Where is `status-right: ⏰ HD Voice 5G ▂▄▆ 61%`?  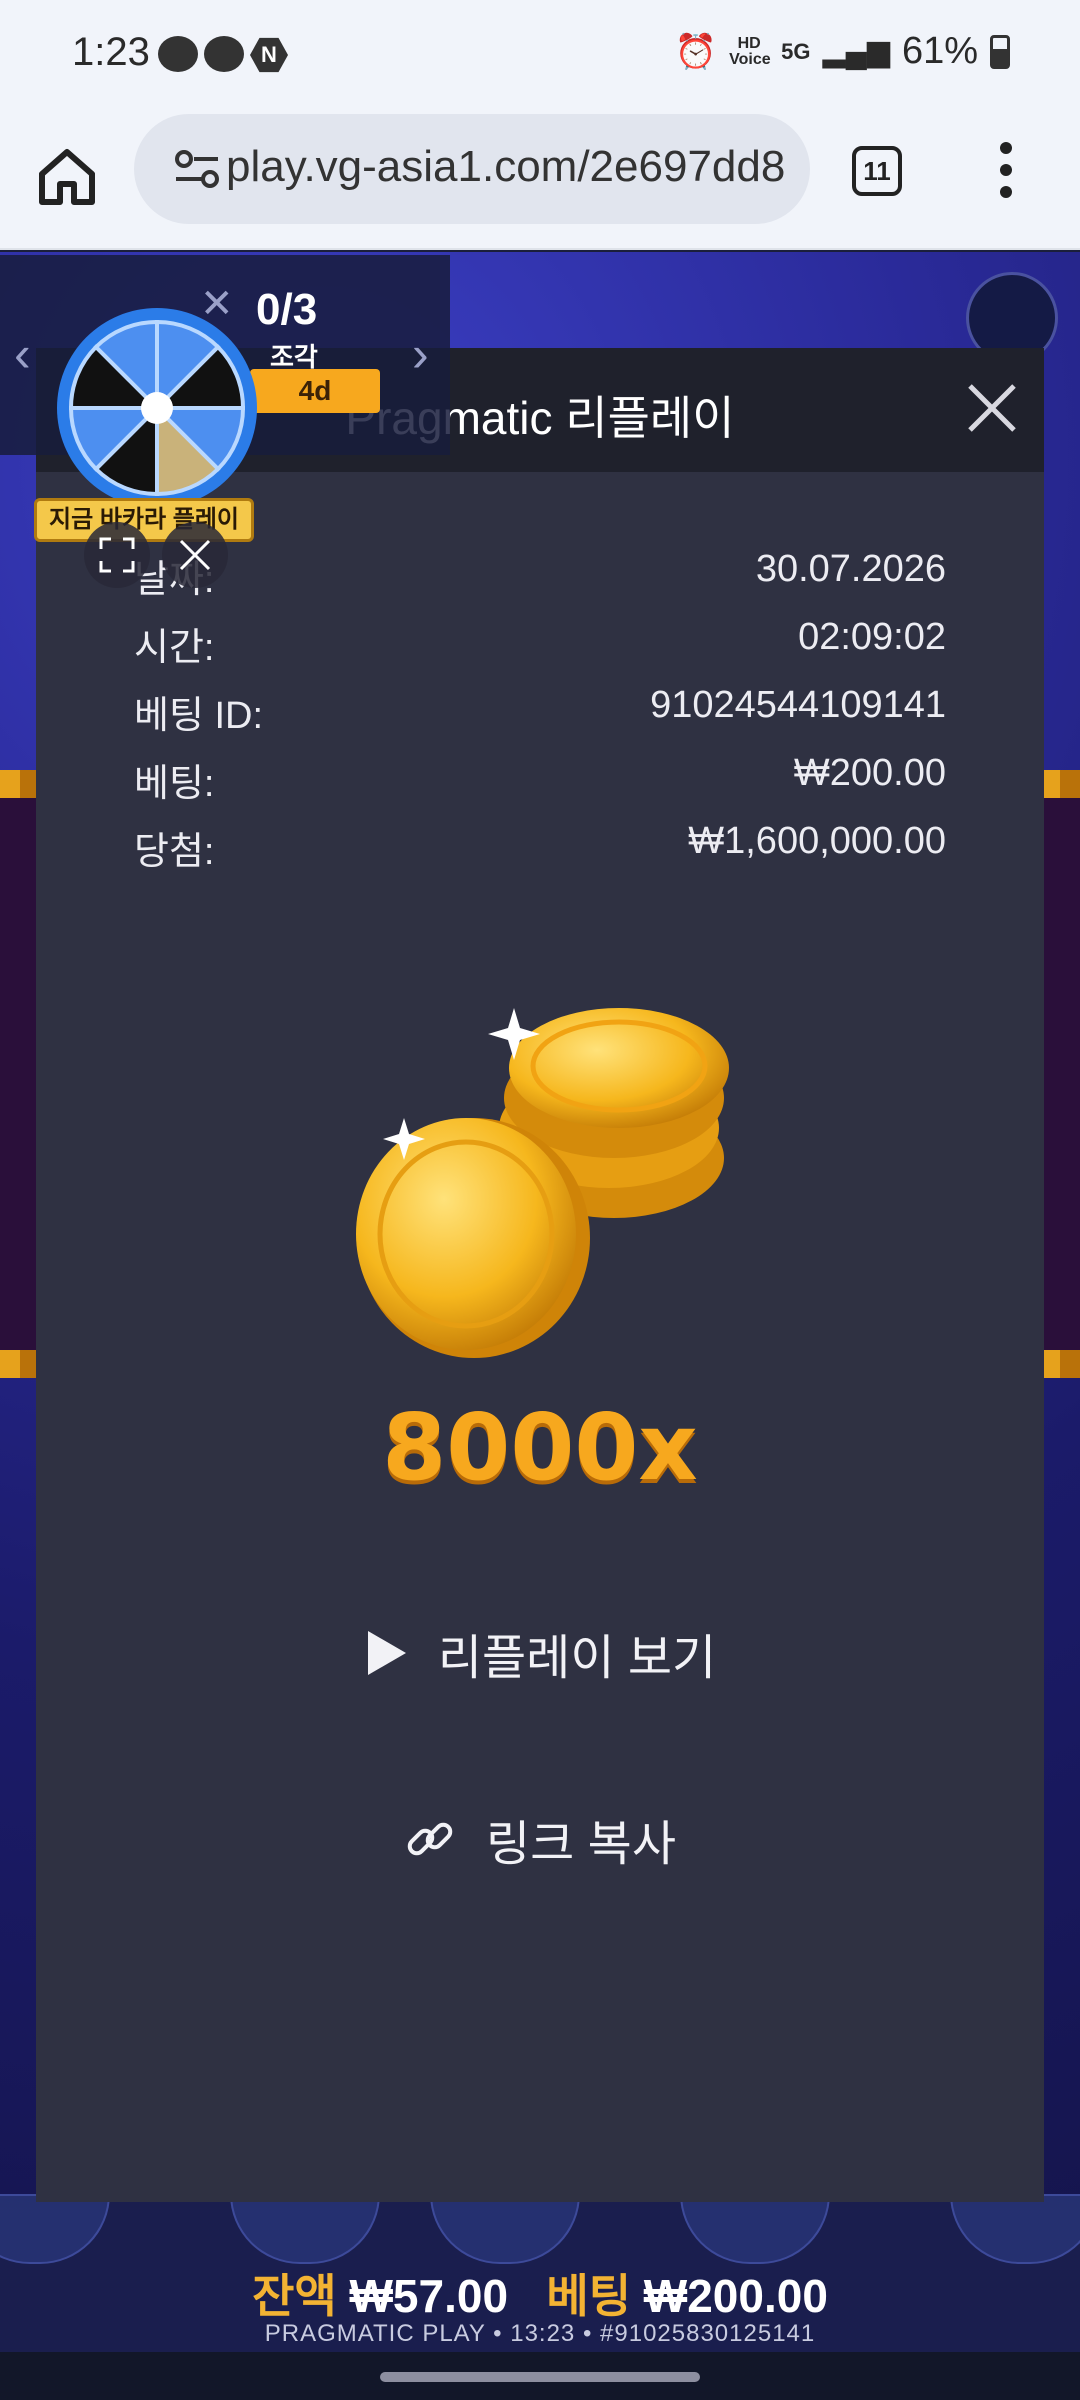
status-right: ⏰ HD Voice 5G ▂▄▆ 61% is located at coordinates (842, 51).